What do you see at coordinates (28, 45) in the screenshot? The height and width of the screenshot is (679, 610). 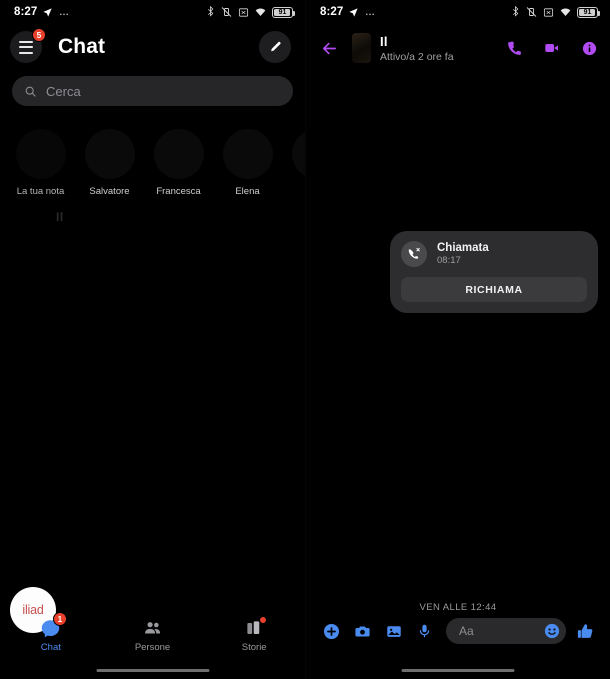 I see `menu-button: 5` at bounding box center [28, 45].